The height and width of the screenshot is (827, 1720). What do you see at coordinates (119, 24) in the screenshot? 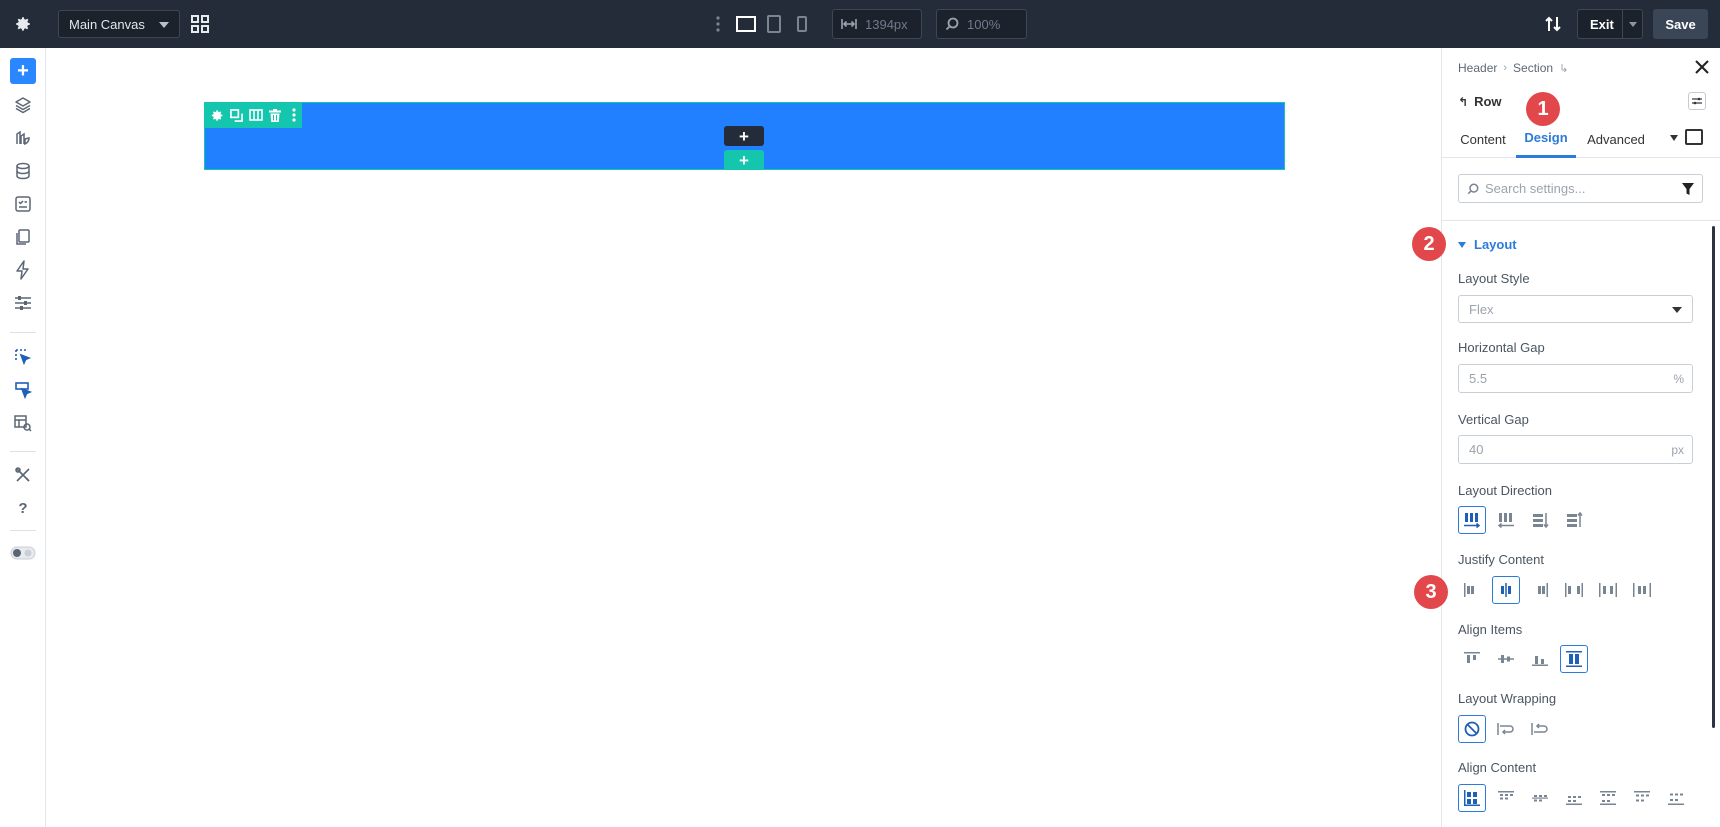
I see `canvas-select: Main Canvas` at bounding box center [119, 24].